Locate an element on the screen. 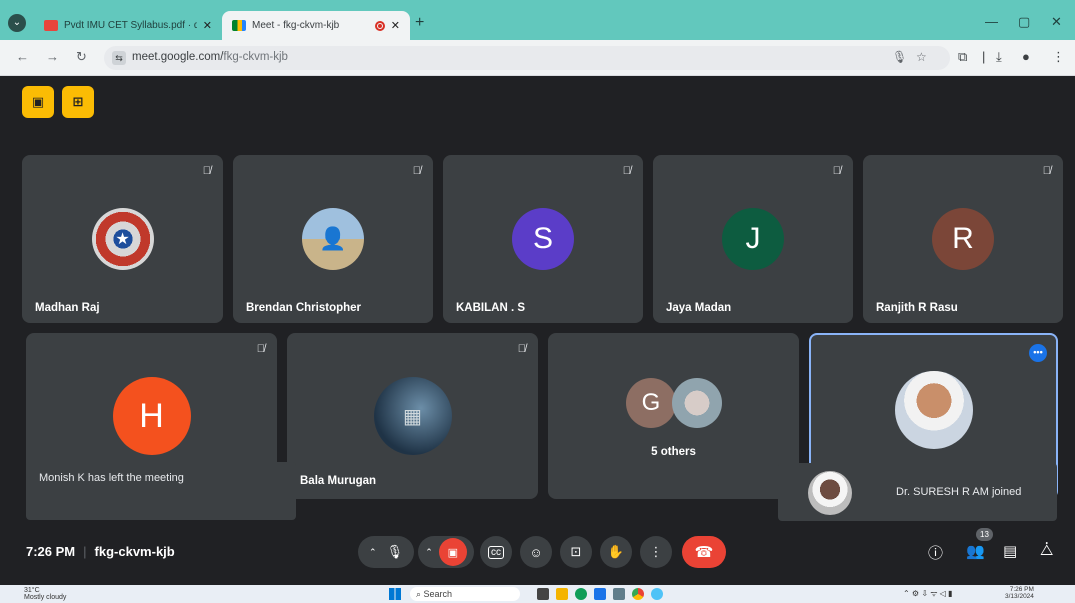 The image size is (1075, 603). initial-avatar: S is located at coordinates (543, 239).